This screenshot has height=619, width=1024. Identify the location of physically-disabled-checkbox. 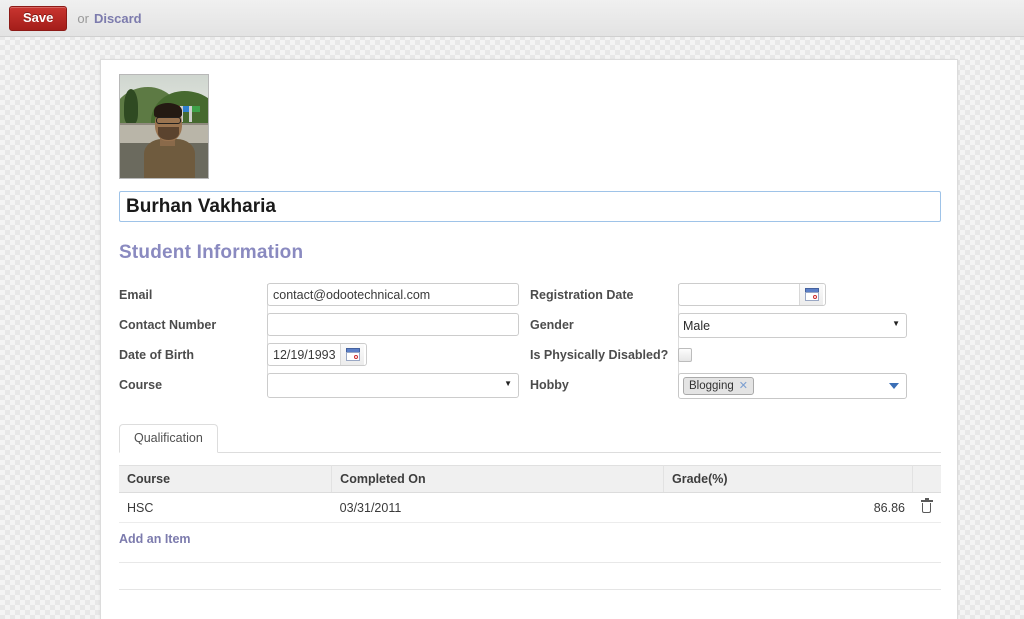
(685, 355).